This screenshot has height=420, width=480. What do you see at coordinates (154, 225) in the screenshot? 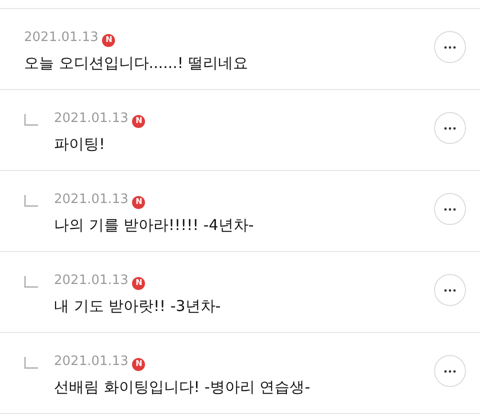
I see `comment-text: 나의 기를 받아라!!!!! -4년차-` at bounding box center [154, 225].